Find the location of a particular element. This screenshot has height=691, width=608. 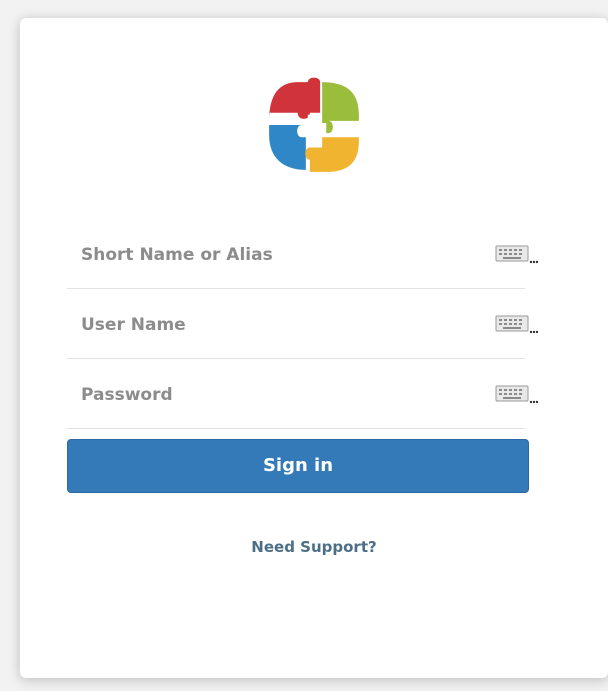

need-support-link: Need Support? is located at coordinates (314, 547).